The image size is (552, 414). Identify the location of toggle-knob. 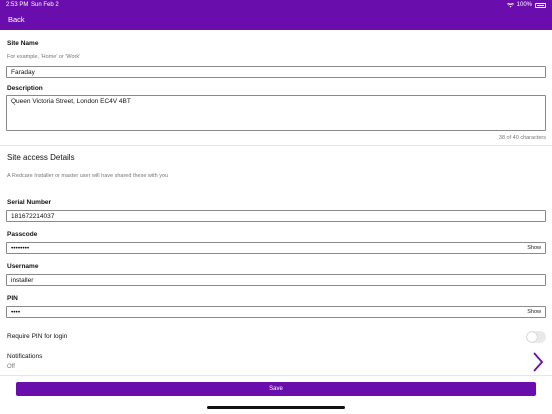
(532, 337).